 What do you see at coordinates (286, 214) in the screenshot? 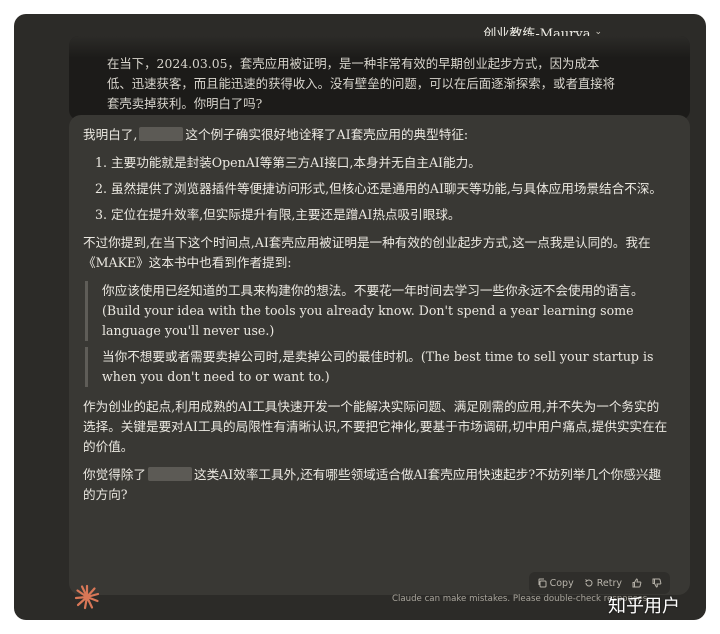
I see `list-text: 定位在提升效率,但实际提升有限,主要还是蹭AI热点吸引眼球。` at bounding box center [286, 214].